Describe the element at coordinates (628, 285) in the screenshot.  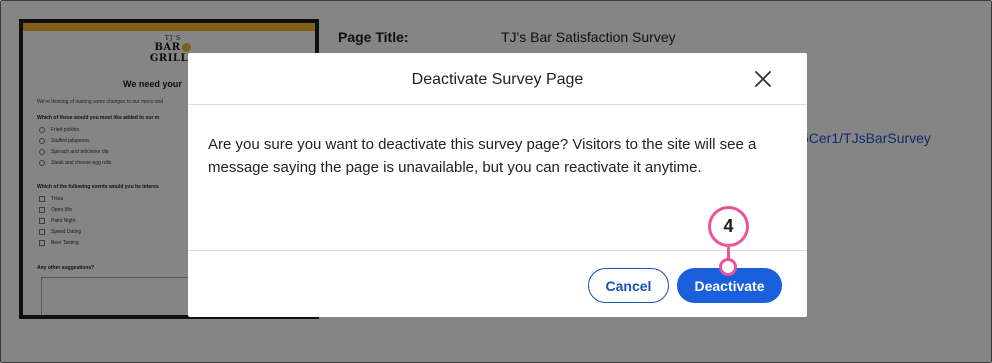
I see `cancel-button: Cancel` at that location.